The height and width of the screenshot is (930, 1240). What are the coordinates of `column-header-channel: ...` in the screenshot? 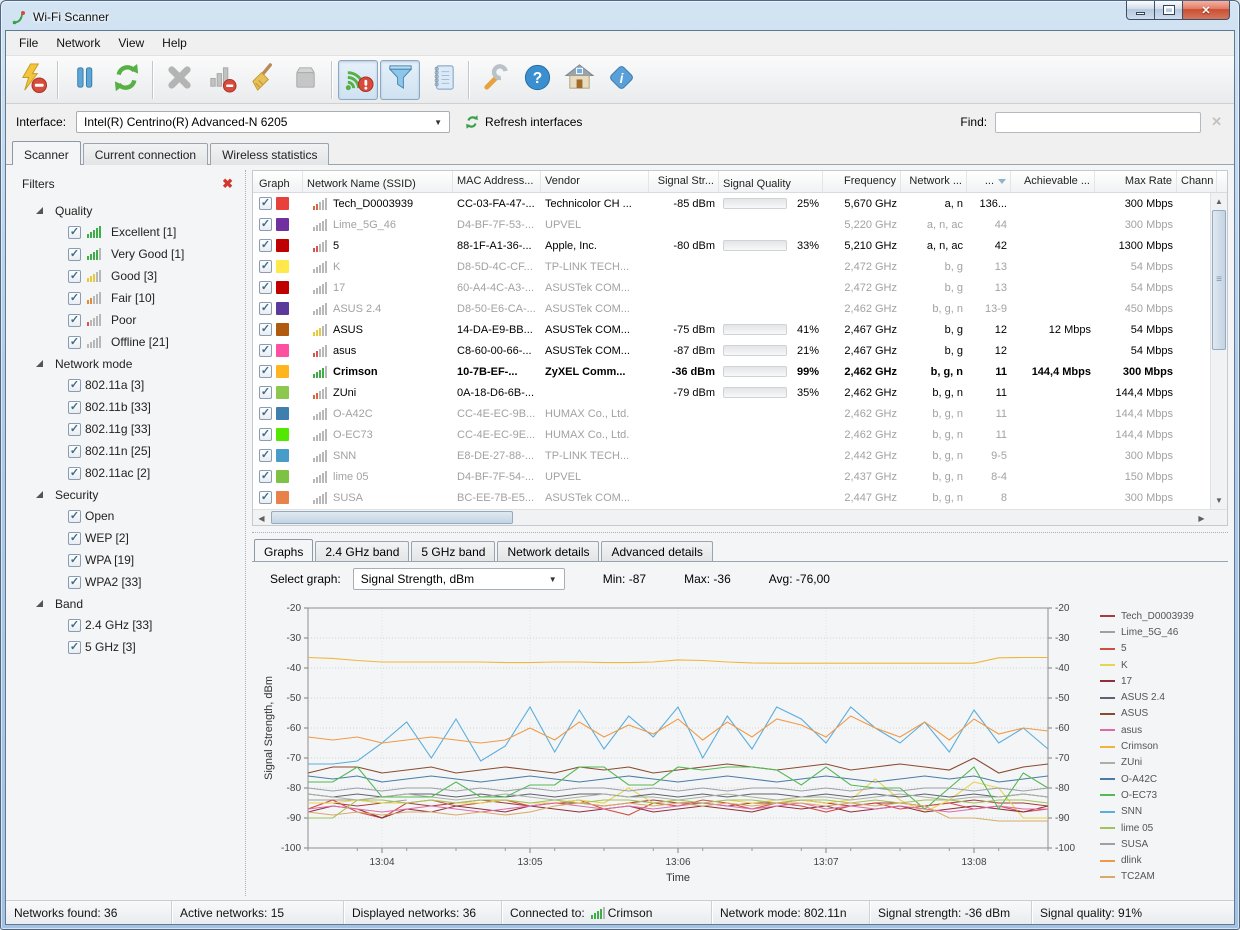 It's located at (989, 181).